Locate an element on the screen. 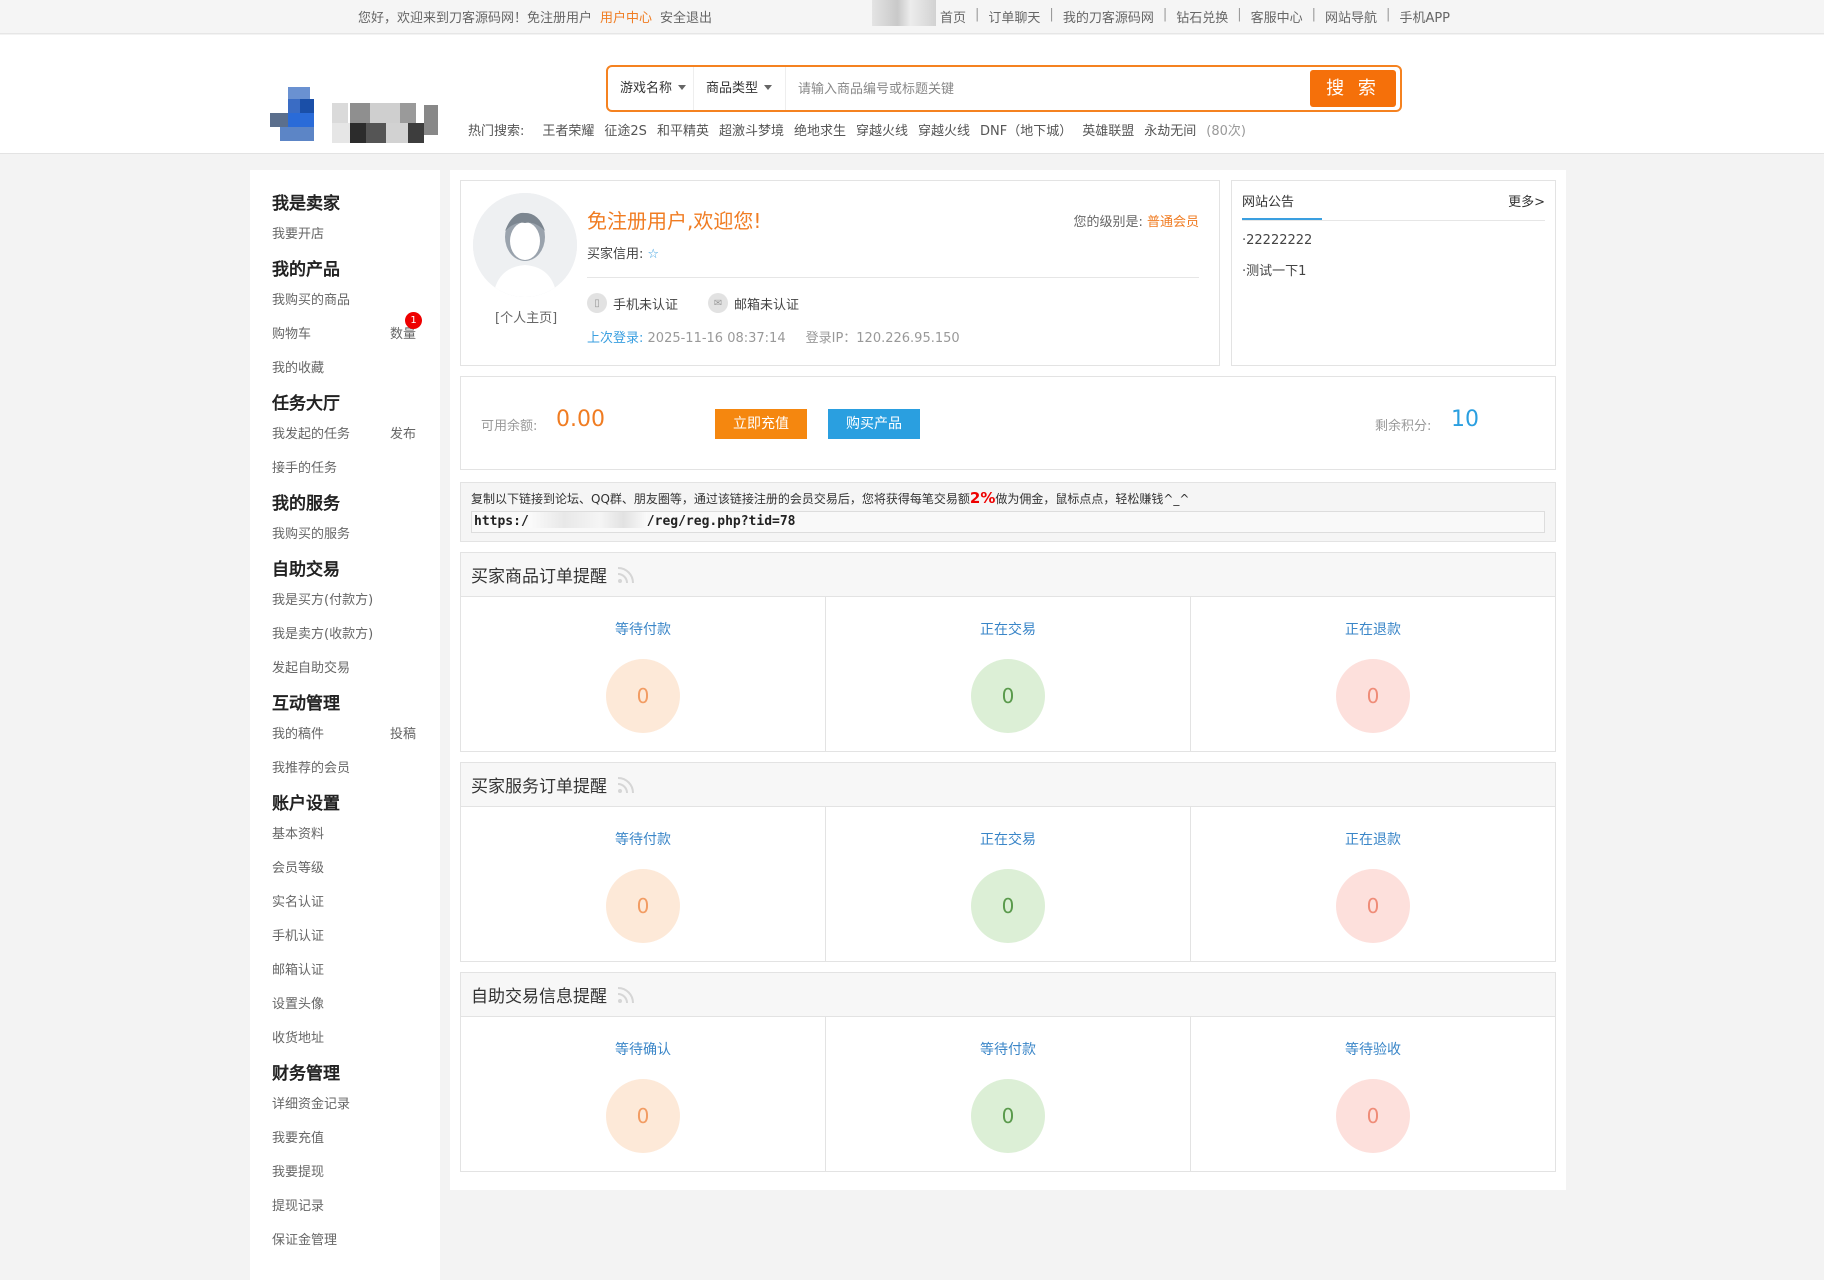 The width and height of the screenshot is (1824, 1280). email-verification: ✉ 邮箱未认证 is located at coordinates (753, 303).